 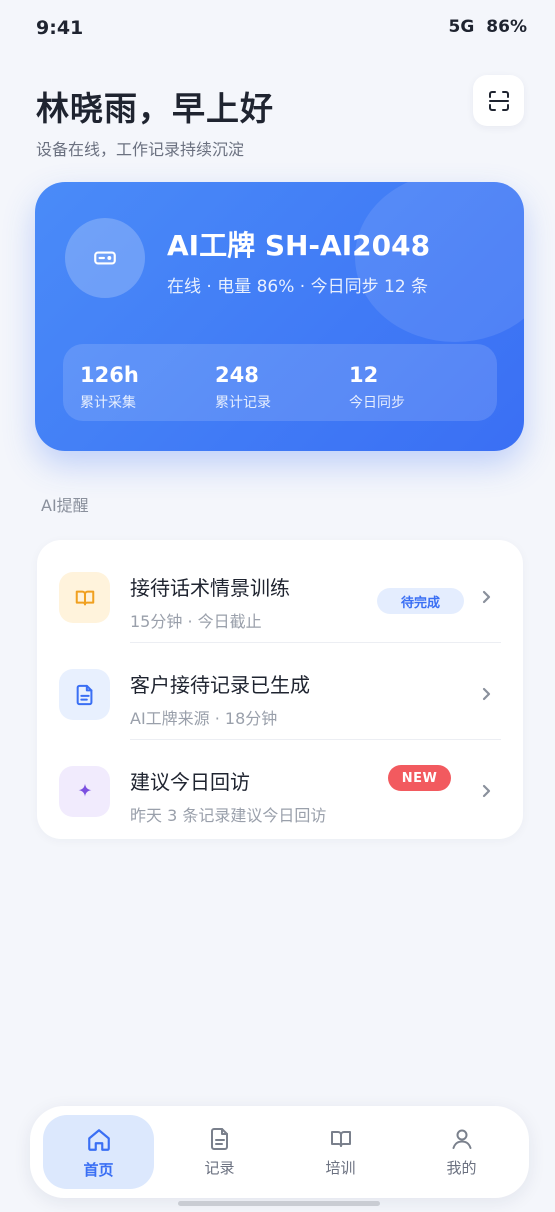 What do you see at coordinates (190, 782) in the screenshot?
I see `reminder-title: 建议今日回访` at bounding box center [190, 782].